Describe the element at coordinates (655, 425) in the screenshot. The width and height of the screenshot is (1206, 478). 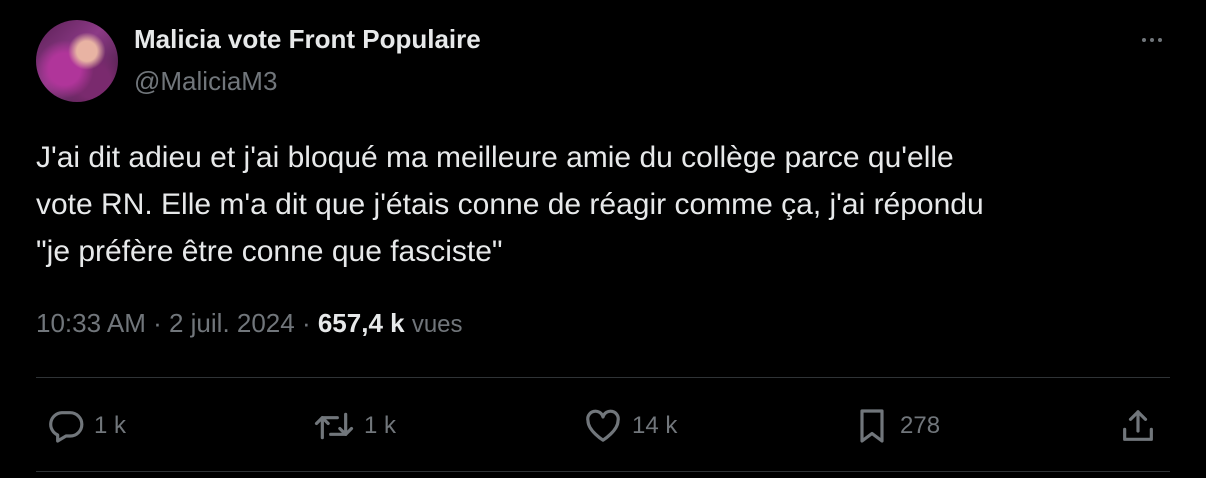
I see `like-count: 14 k` at that location.